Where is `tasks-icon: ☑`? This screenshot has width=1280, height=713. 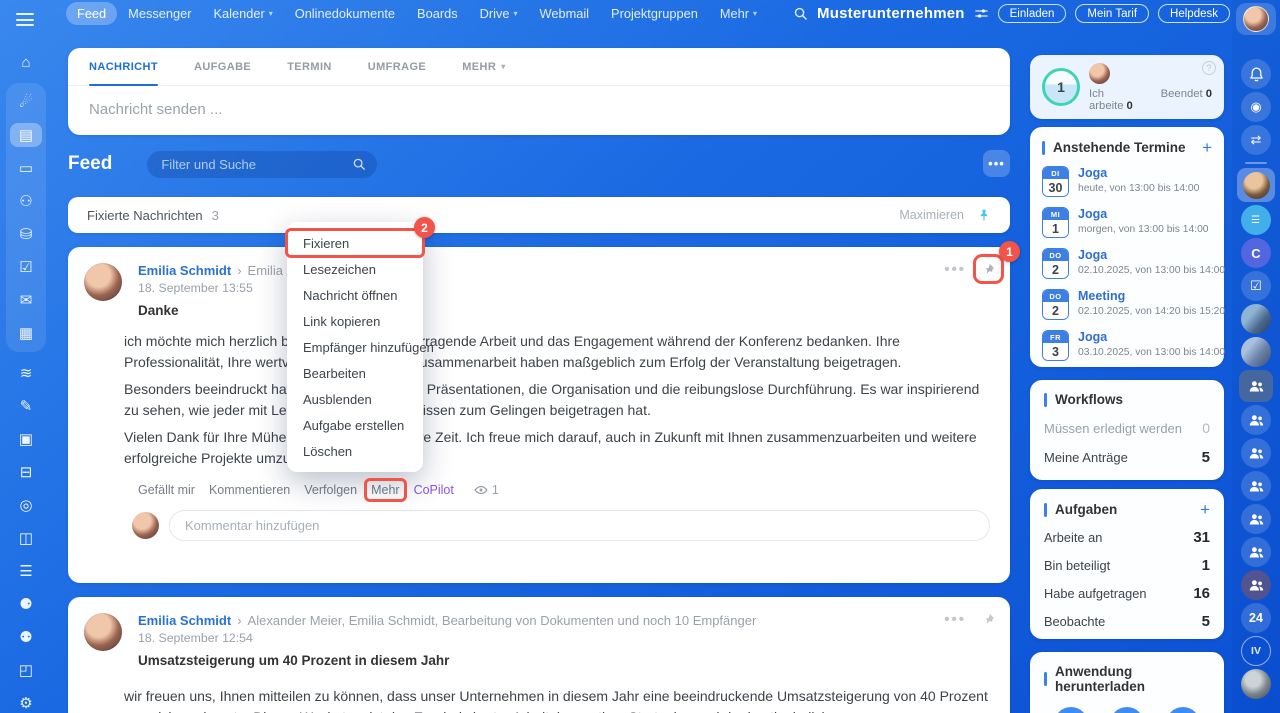
tasks-icon: ☑ is located at coordinates (26, 267).